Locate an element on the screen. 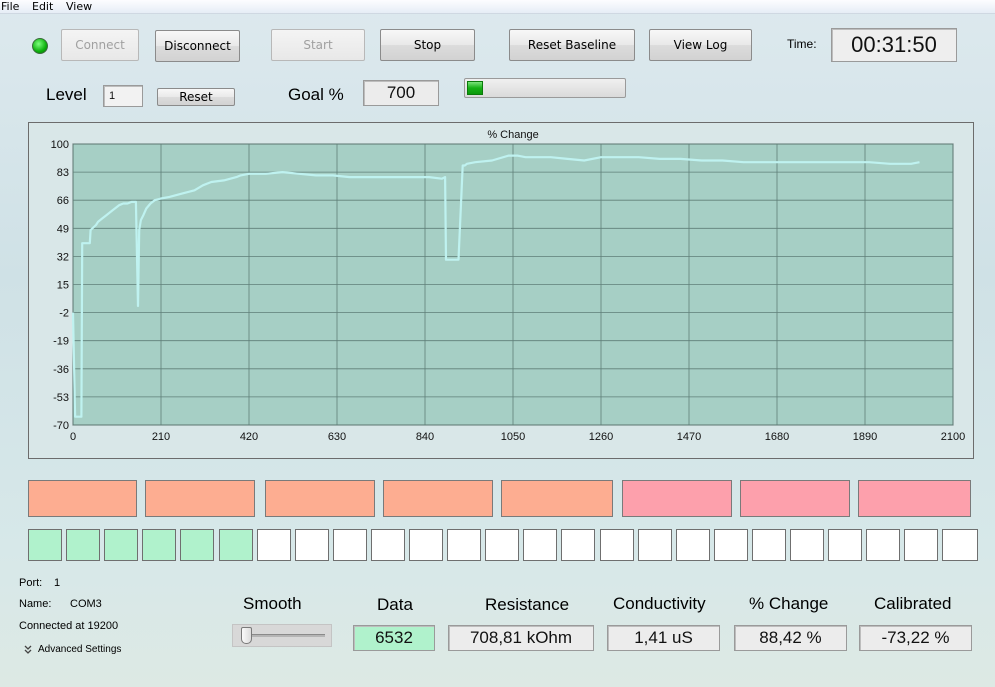 This screenshot has height=687, width=995. menu-view: View is located at coordinates (79, 6).